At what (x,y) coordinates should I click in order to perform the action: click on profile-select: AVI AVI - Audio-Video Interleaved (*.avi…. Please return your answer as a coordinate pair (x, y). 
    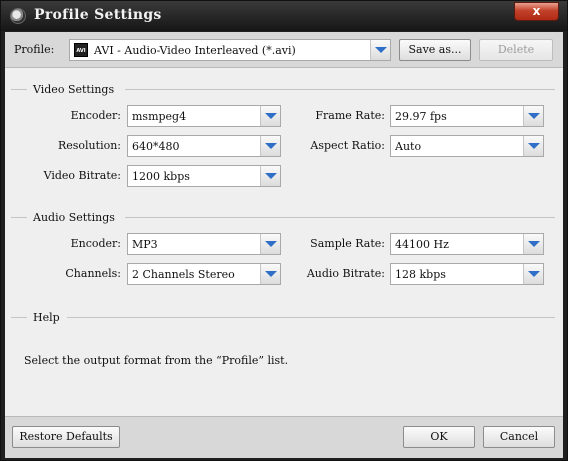
    Looking at the image, I should click on (230, 50).